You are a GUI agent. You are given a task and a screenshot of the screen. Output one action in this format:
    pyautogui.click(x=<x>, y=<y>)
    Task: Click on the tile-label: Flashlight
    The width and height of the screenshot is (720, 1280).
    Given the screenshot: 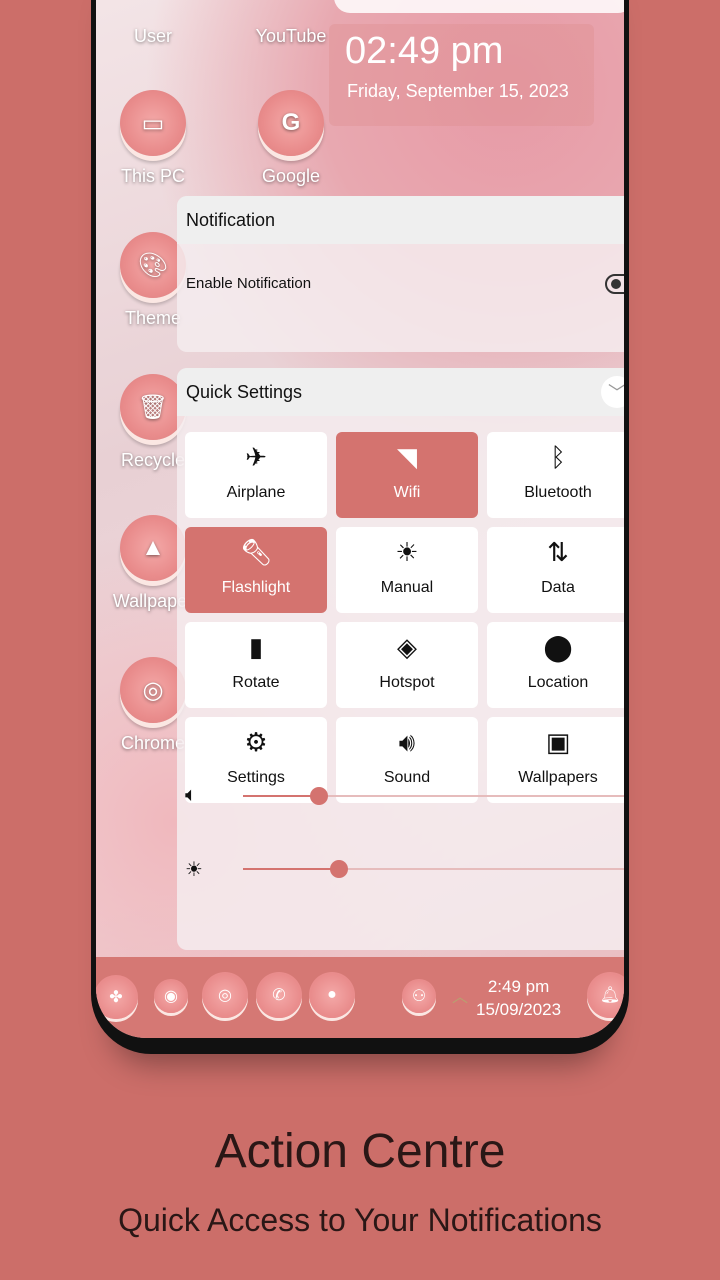 What is the action you would take?
    pyautogui.click(x=256, y=587)
    